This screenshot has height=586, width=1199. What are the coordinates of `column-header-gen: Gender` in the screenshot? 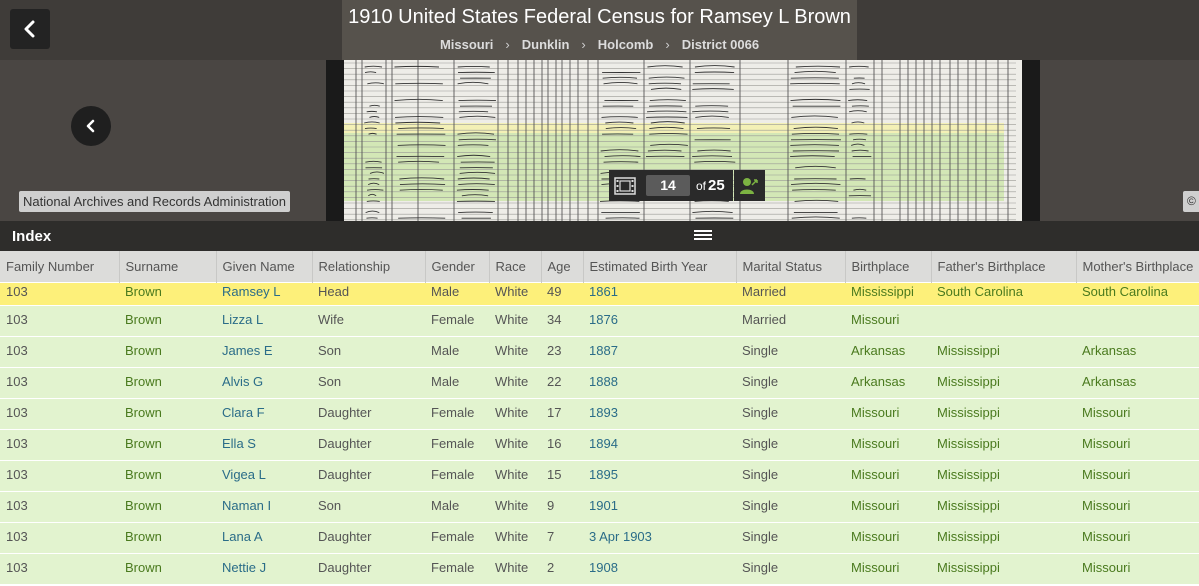 It's located at (457, 266).